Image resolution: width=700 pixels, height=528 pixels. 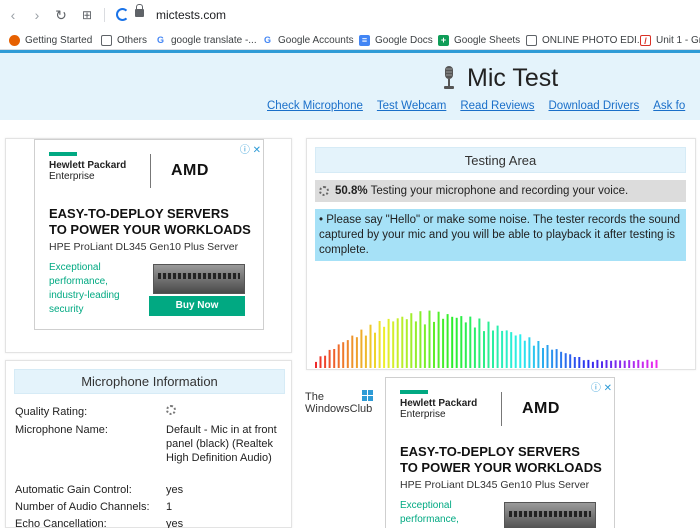 What do you see at coordinates (61, 15) in the screenshot?
I see `reload-icon: ↻` at bounding box center [61, 15].